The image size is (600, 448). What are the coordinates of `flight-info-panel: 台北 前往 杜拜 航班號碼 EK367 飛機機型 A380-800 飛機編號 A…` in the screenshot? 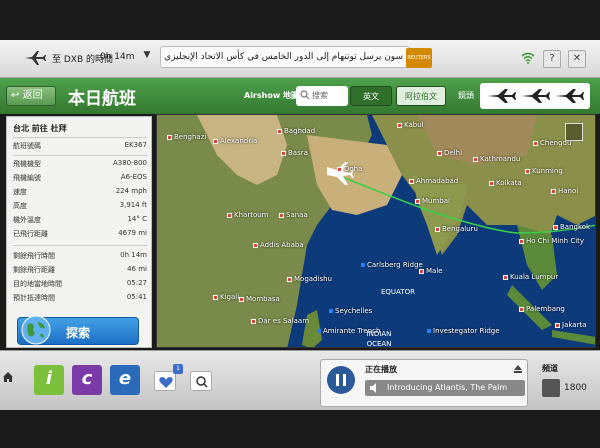 It's located at (79, 232).